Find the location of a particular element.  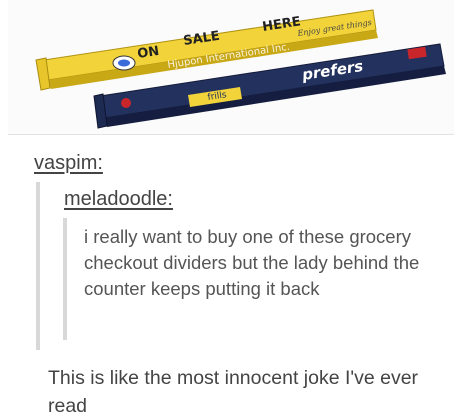

quoted-username-link: meladoodle: is located at coordinates (118, 199).